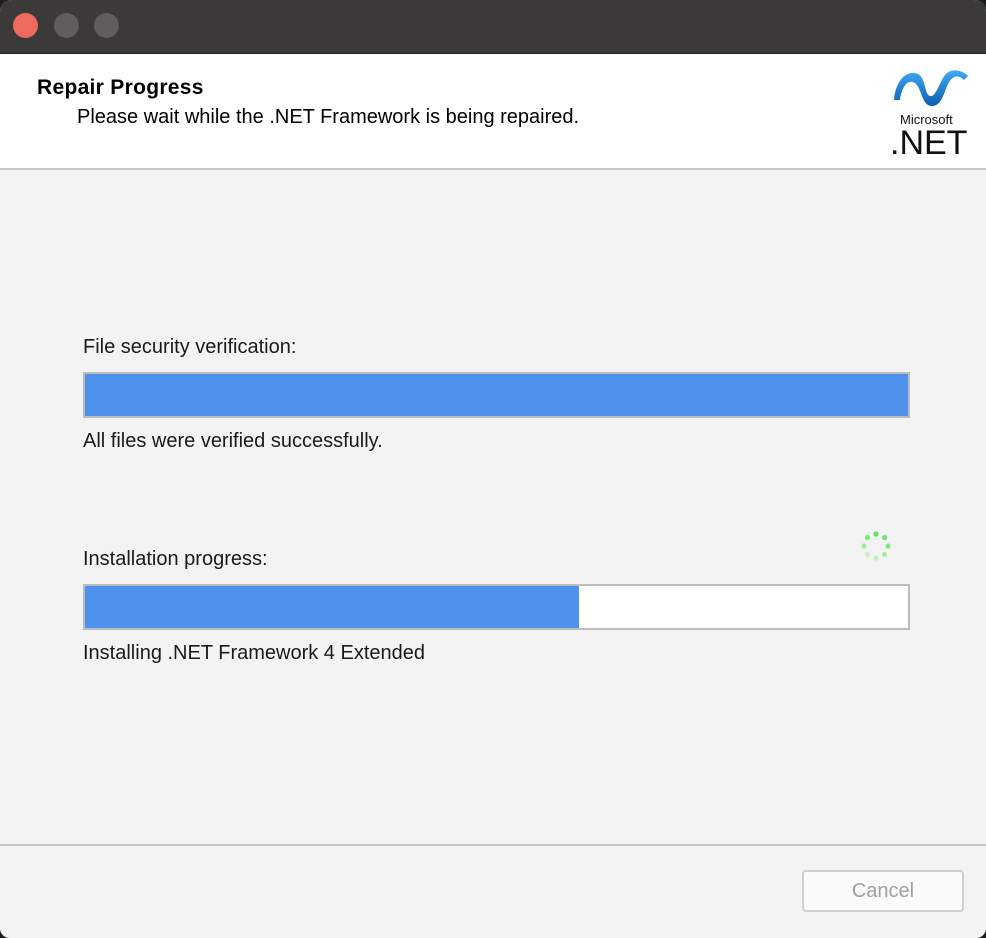 This screenshot has height=938, width=986. Describe the element at coordinates (493, 27) in the screenshot. I see `title-bar` at that location.